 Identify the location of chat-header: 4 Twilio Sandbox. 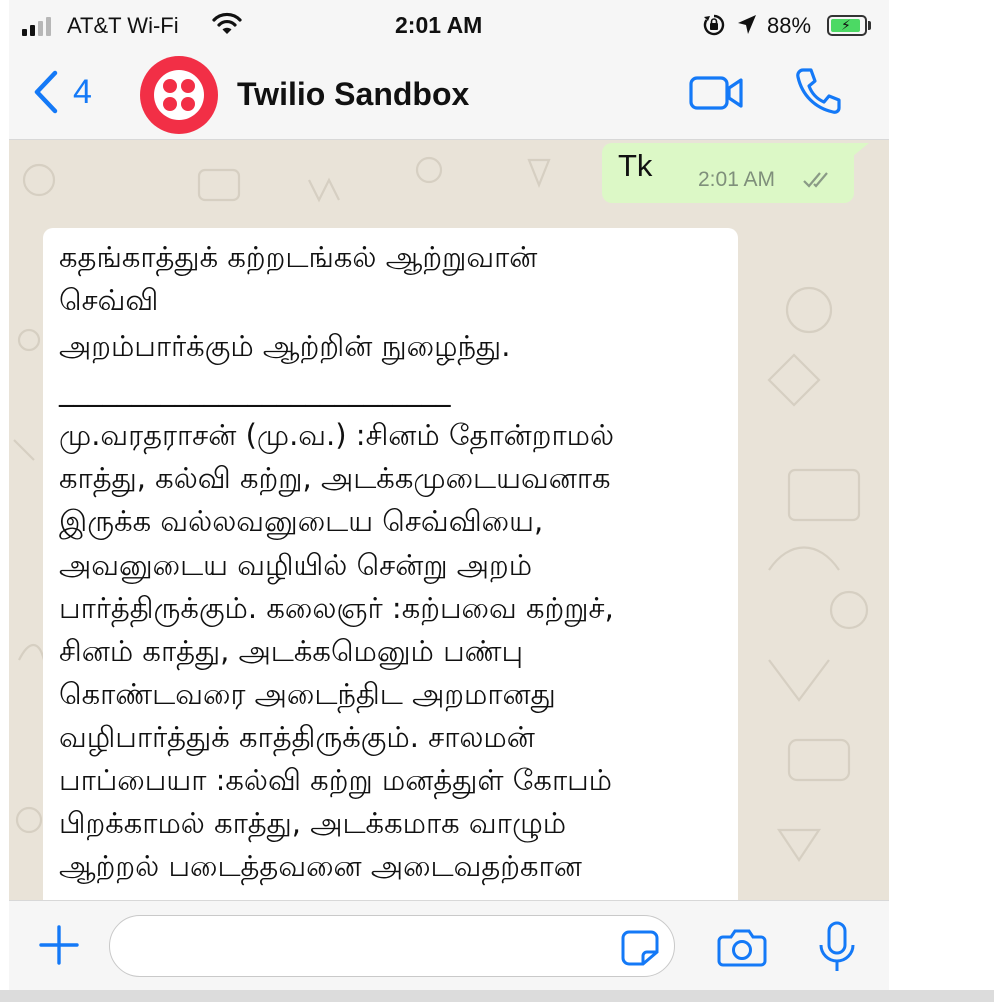
(449, 95).